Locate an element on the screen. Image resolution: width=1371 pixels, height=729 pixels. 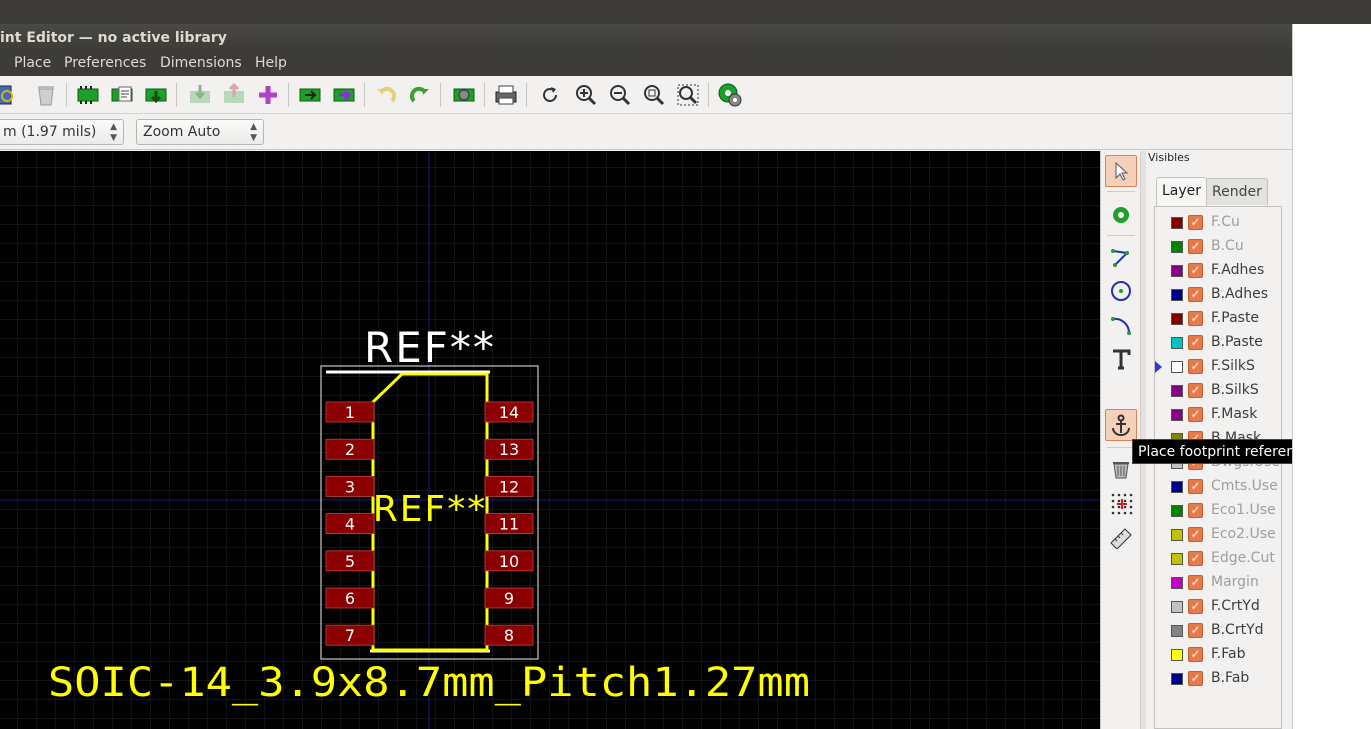
save-footprint-icon is located at coordinates (156, 95).